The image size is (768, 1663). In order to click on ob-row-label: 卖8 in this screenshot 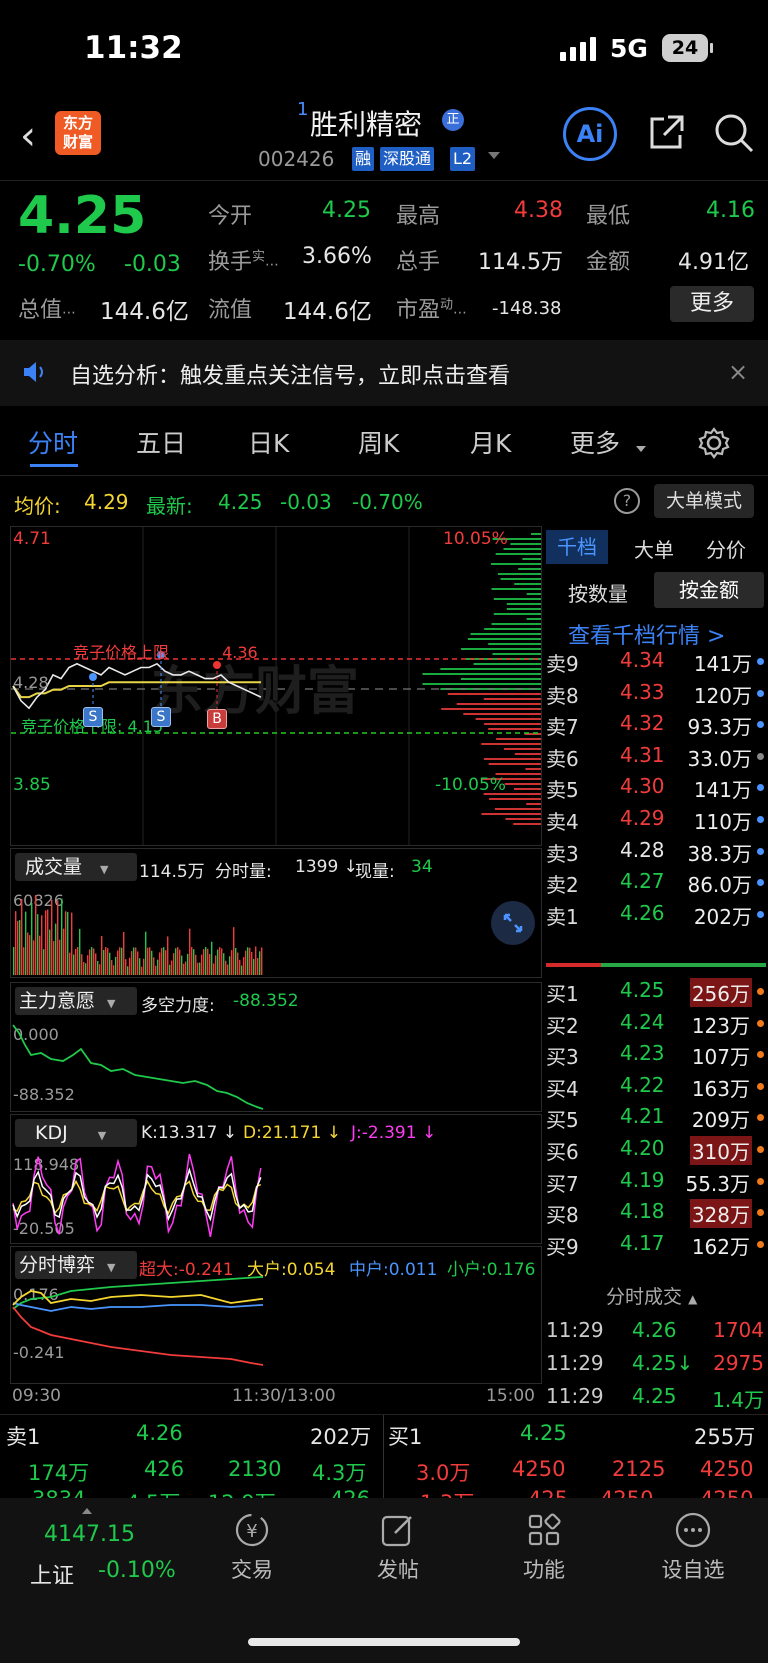, I will do `click(562, 695)`.